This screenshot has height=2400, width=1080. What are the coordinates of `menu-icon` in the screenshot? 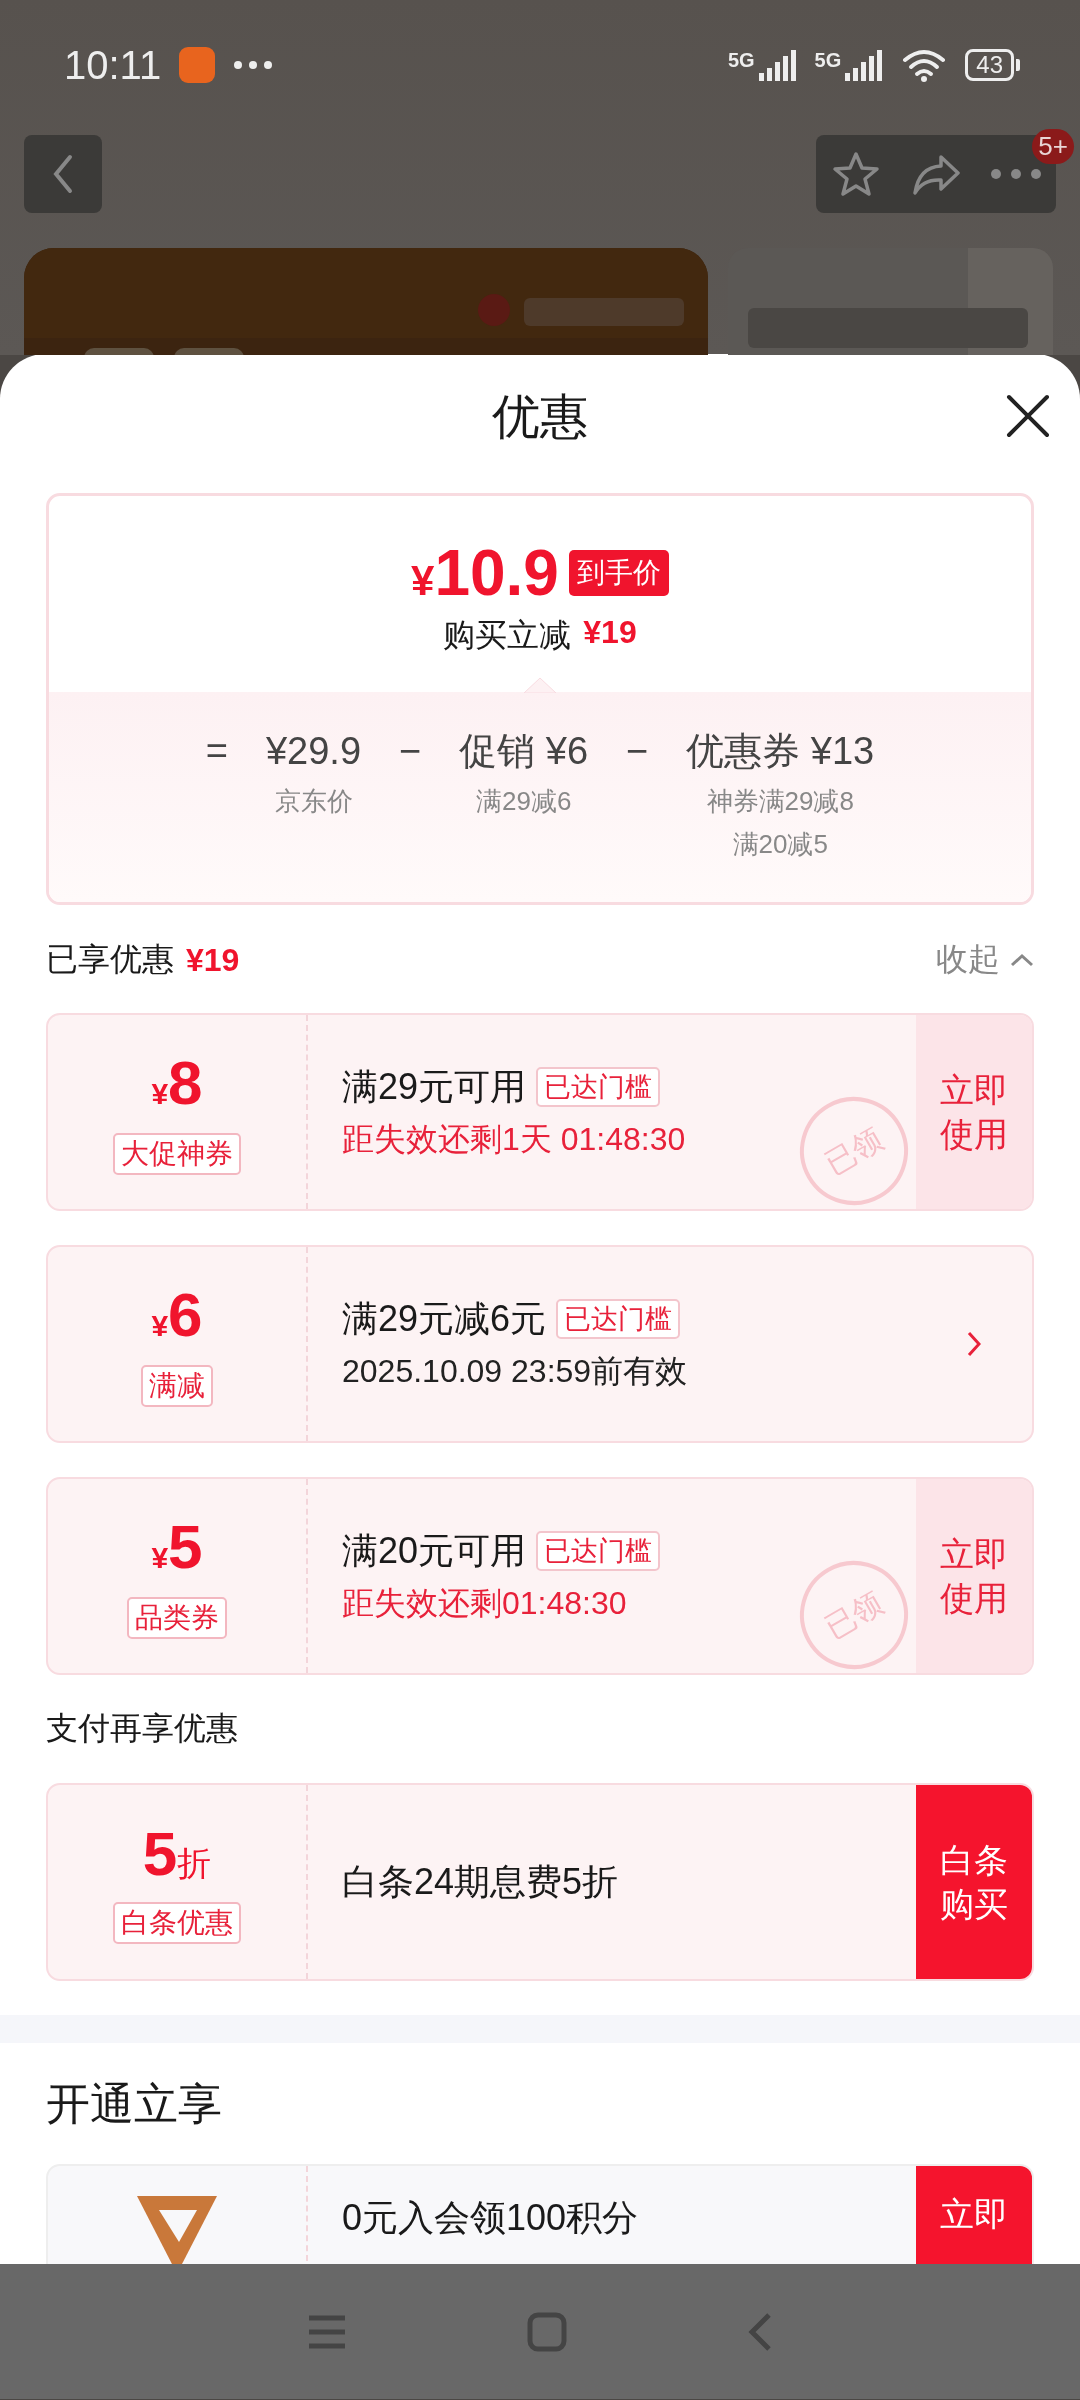 It's located at (327, 2331).